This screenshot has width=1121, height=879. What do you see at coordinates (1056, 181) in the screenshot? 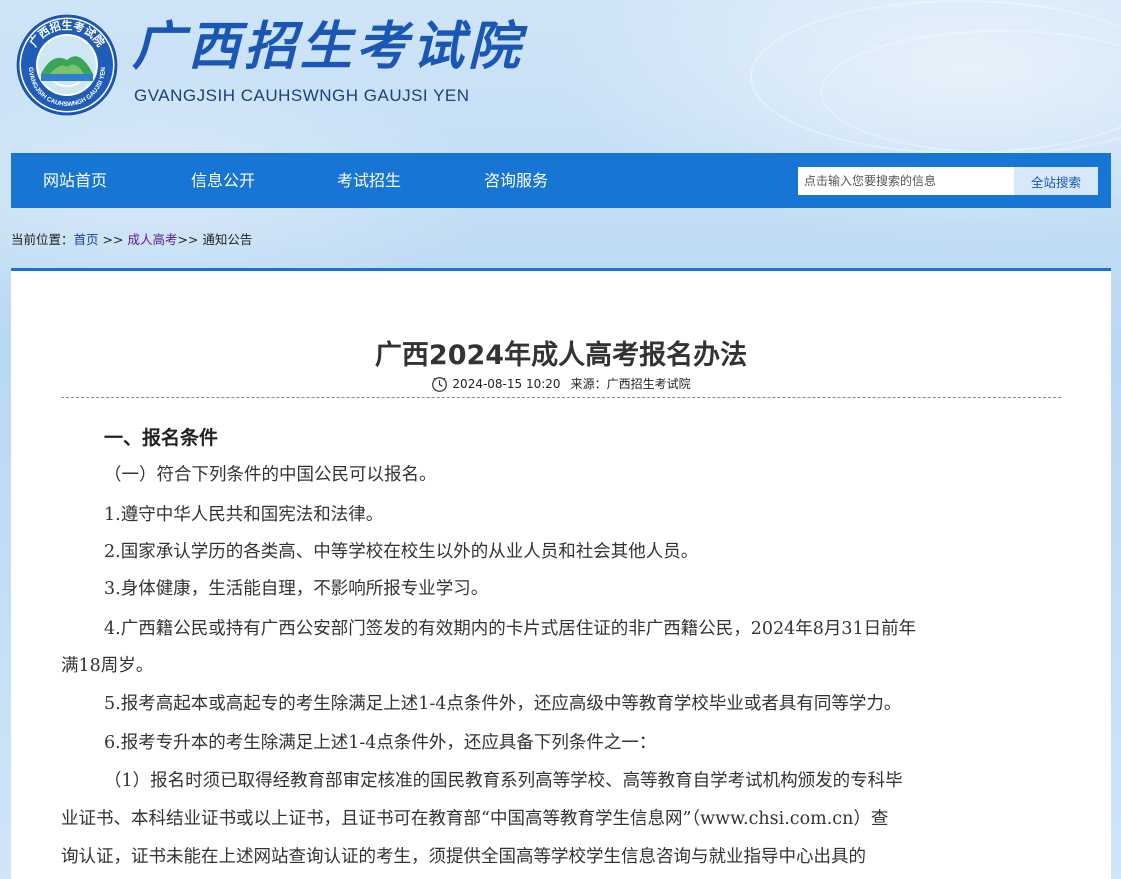
I see `site-search-button: 全站搜索` at bounding box center [1056, 181].